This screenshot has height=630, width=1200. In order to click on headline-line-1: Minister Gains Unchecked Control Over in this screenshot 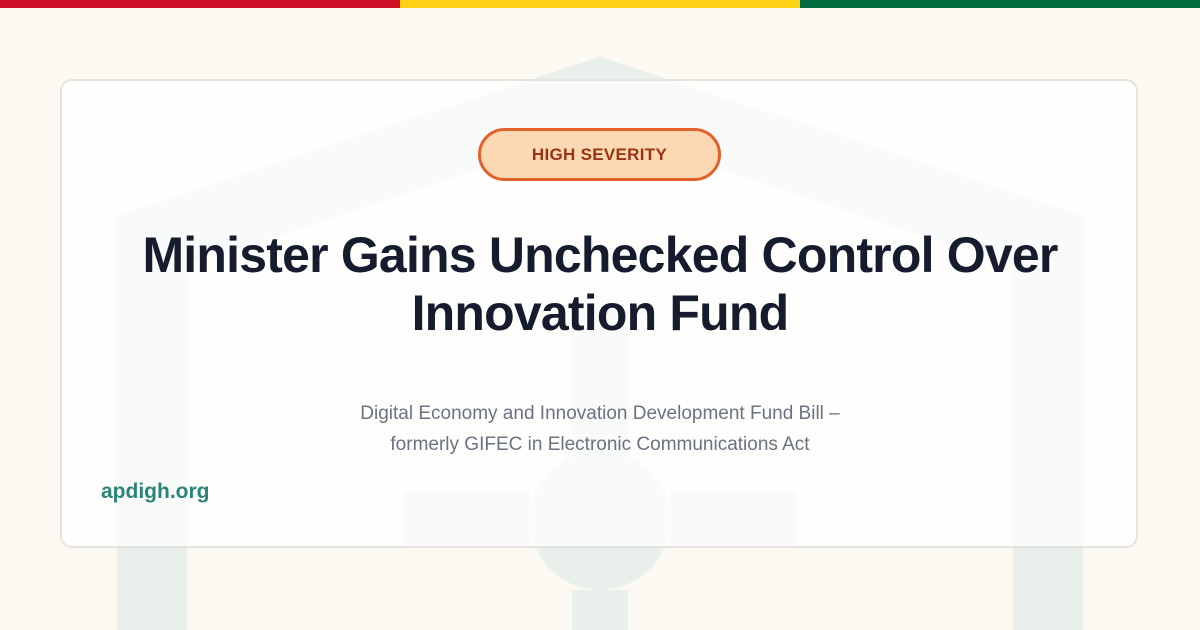, I will do `click(600, 255)`.